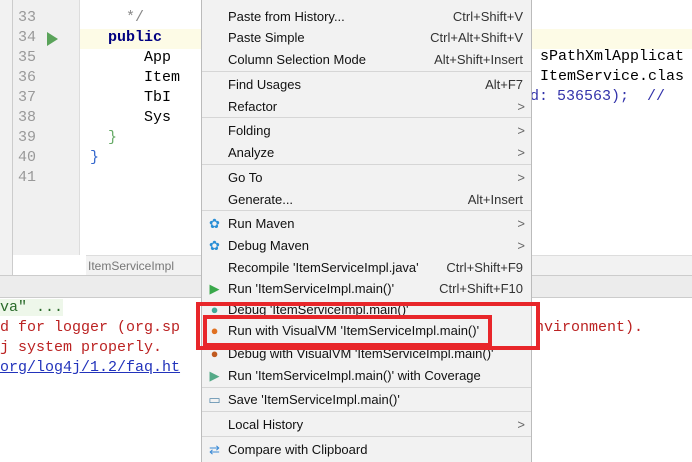 Image resolution: width=692 pixels, height=462 pixels. Describe the element at coordinates (117, 17) in the screenshot. I see `code-line: */` at that location.